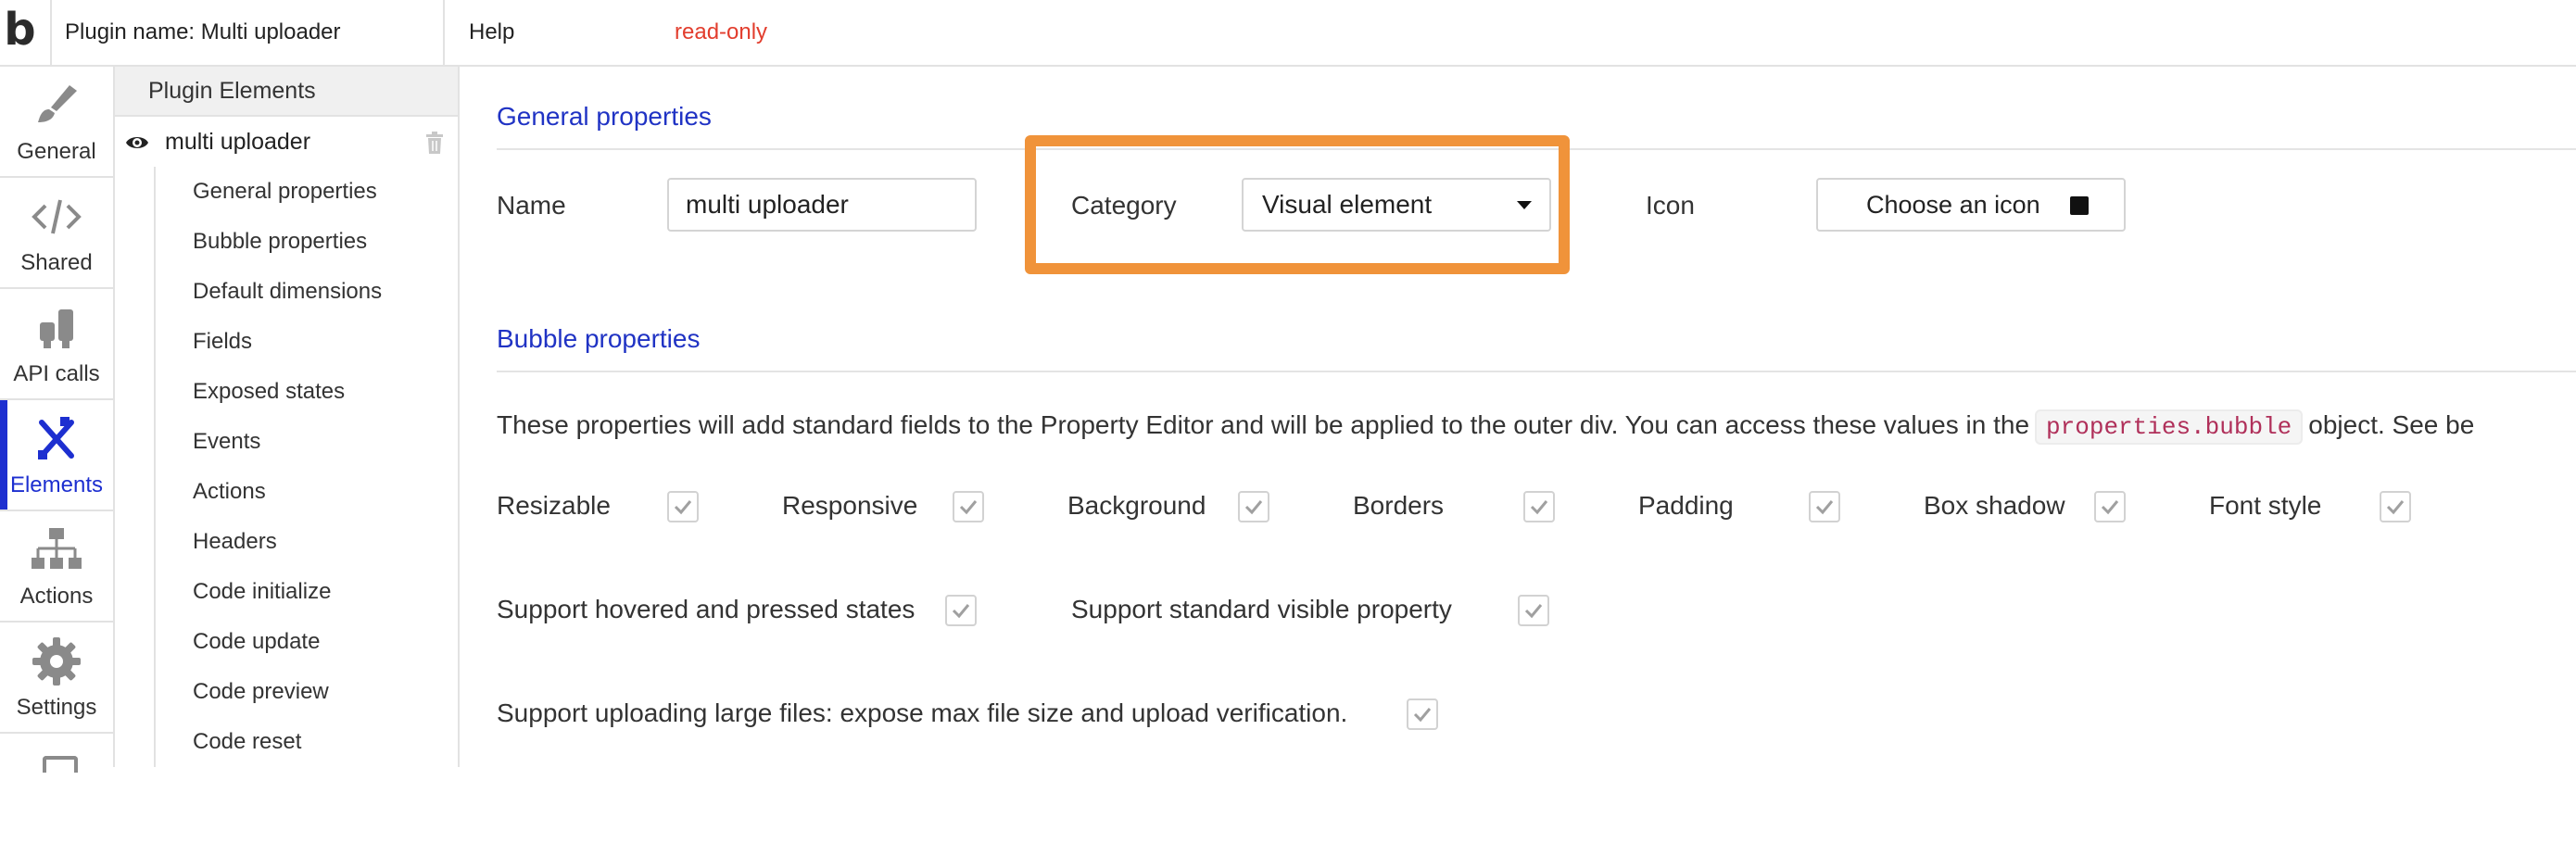 This screenshot has height=843, width=2576. I want to click on box-shadow-checkbox, so click(2110, 507).